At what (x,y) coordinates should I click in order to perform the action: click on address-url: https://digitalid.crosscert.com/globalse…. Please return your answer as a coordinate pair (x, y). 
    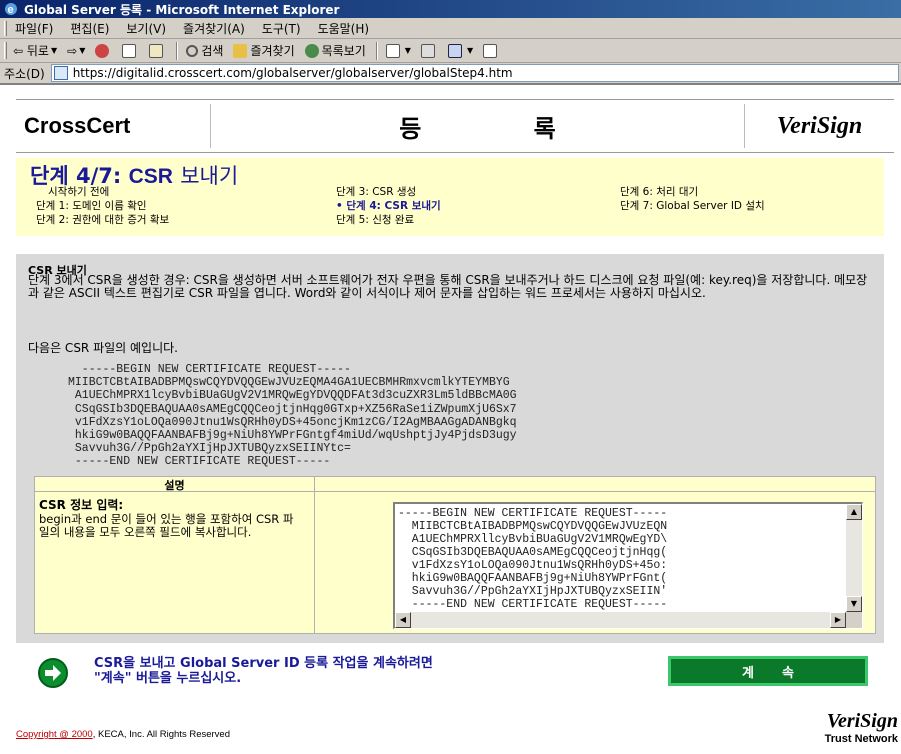
    Looking at the image, I should click on (292, 73).